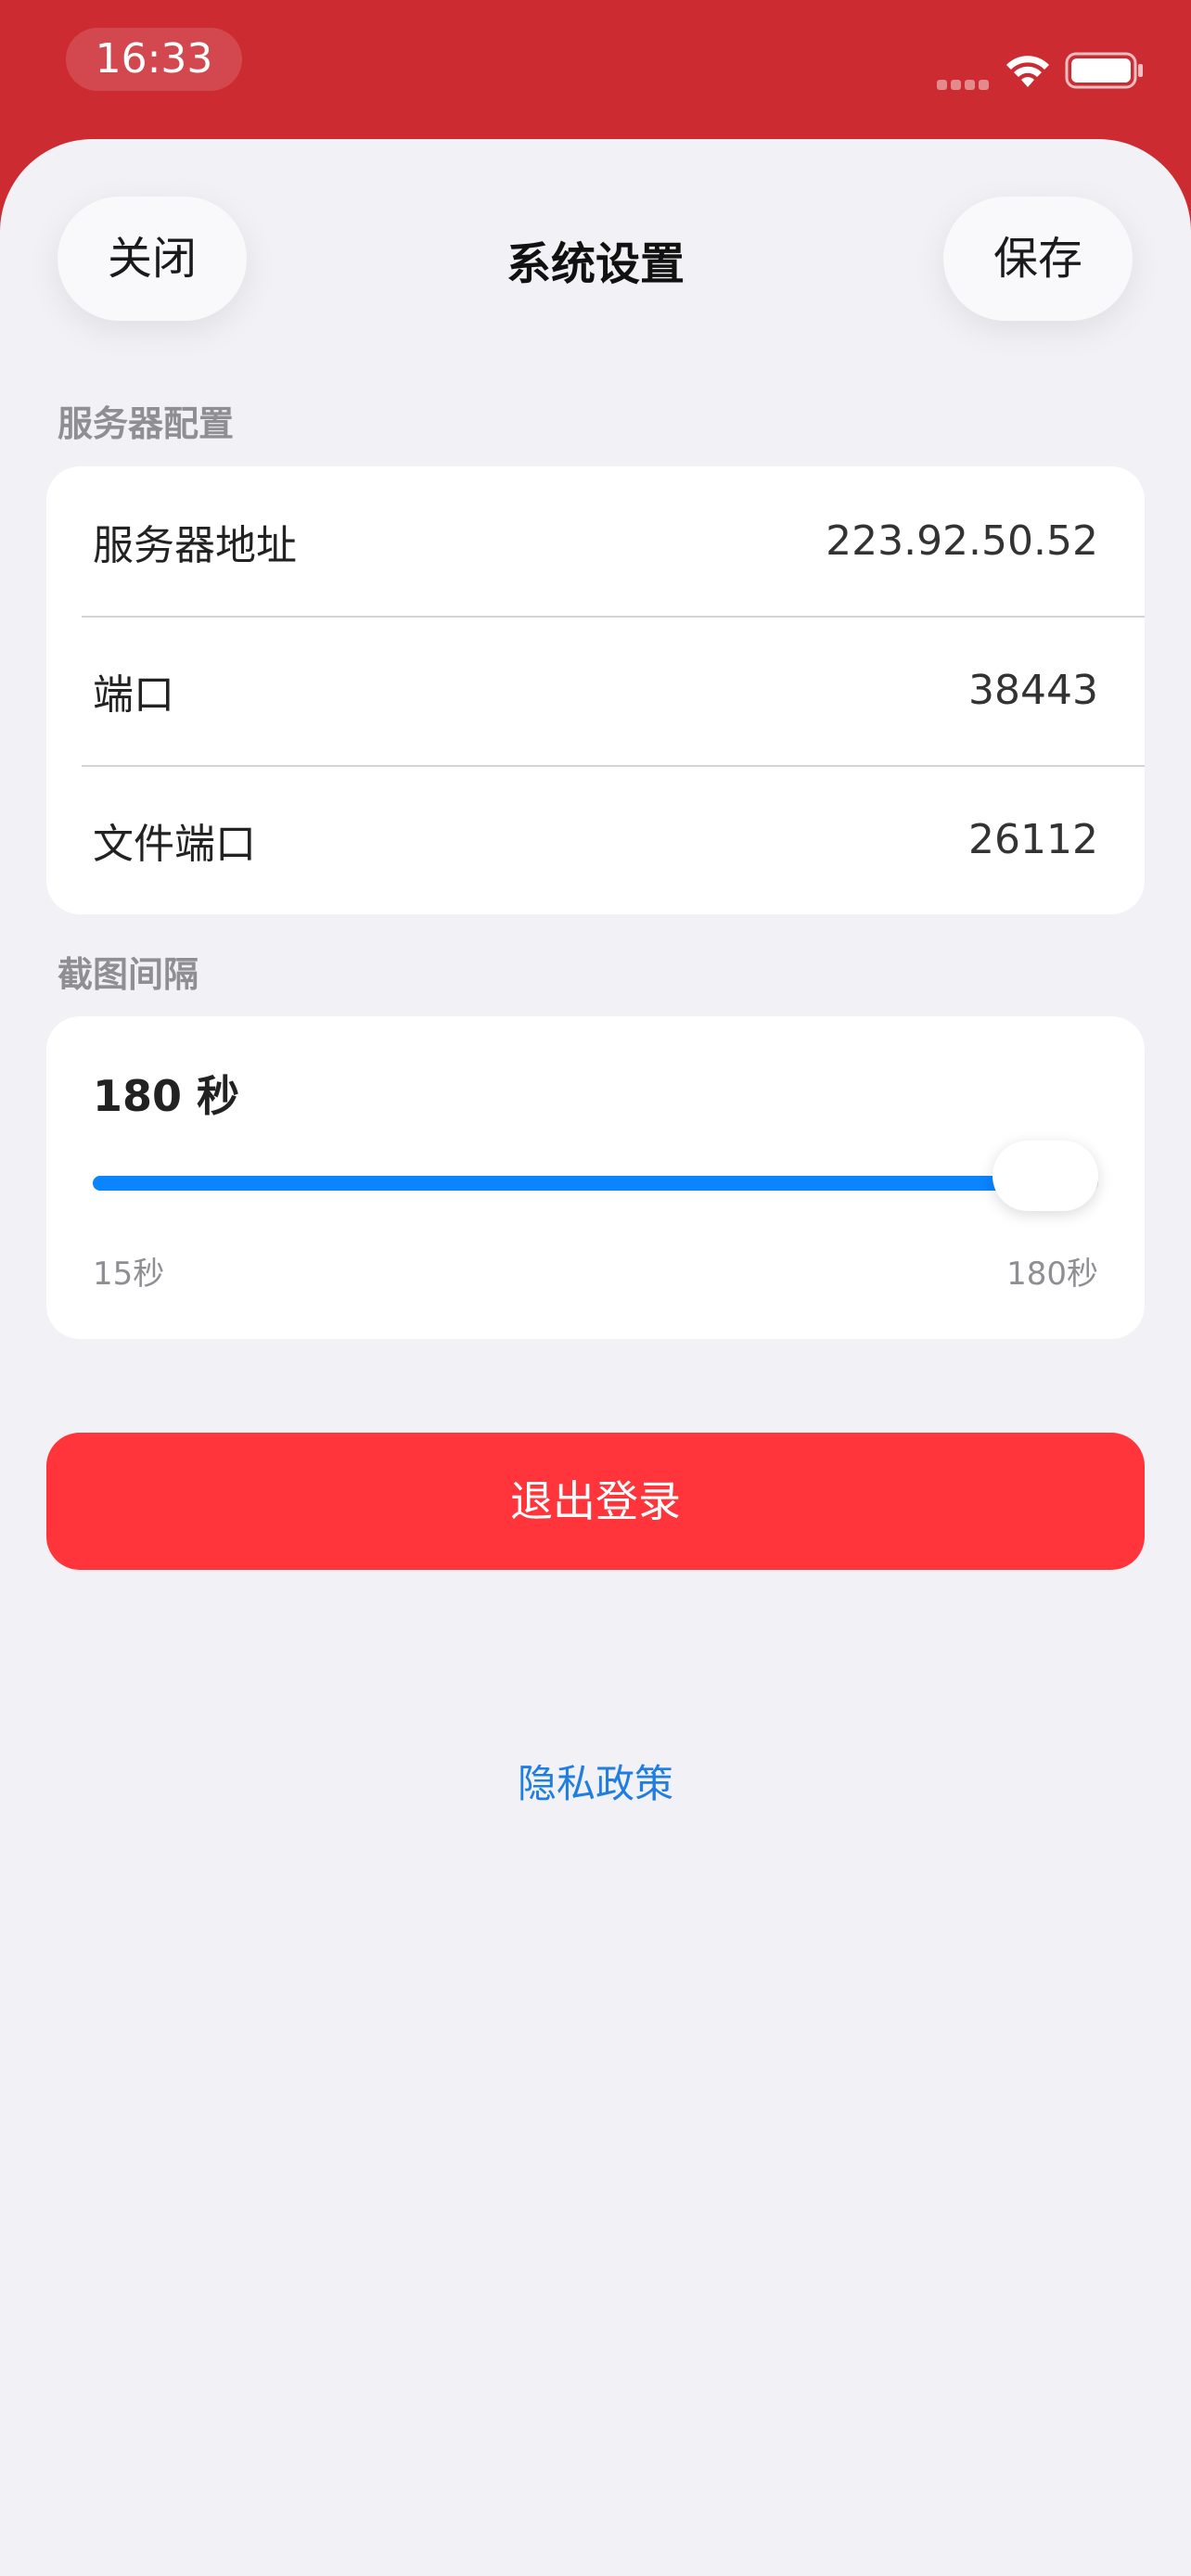 Image resolution: width=1191 pixels, height=2576 pixels. What do you see at coordinates (174, 844) in the screenshot?
I see `file-port-label: 文件端口` at bounding box center [174, 844].